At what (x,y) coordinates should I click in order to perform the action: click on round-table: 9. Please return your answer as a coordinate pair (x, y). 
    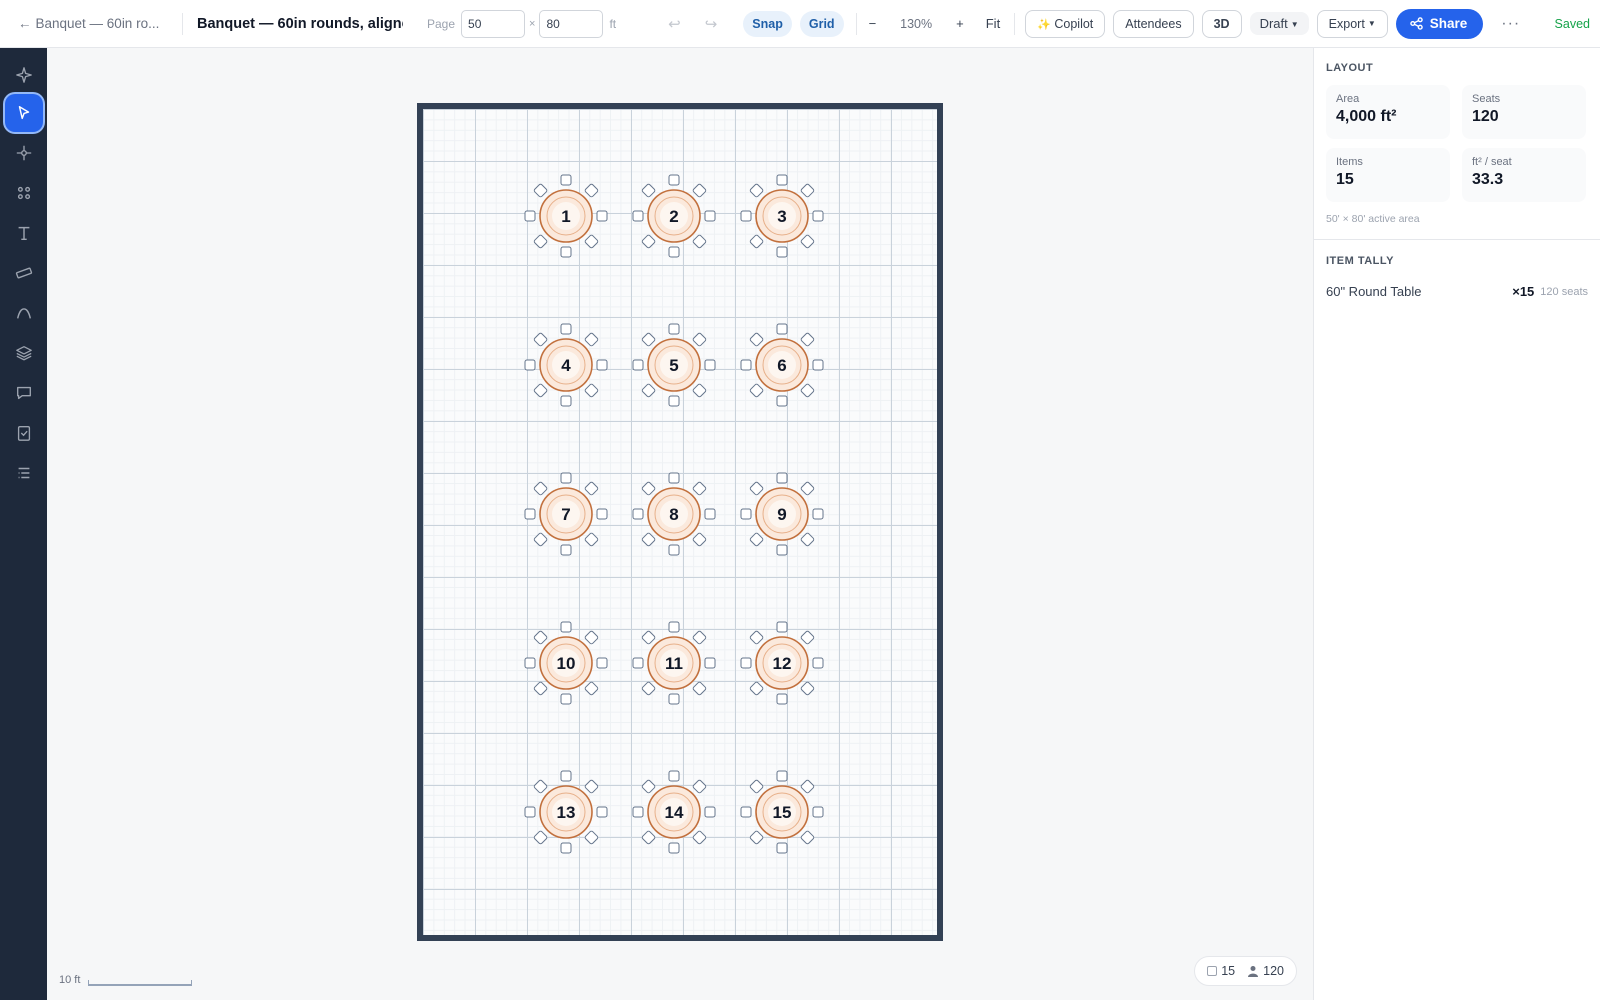
    Looking at the image, I should click on (782, 514).